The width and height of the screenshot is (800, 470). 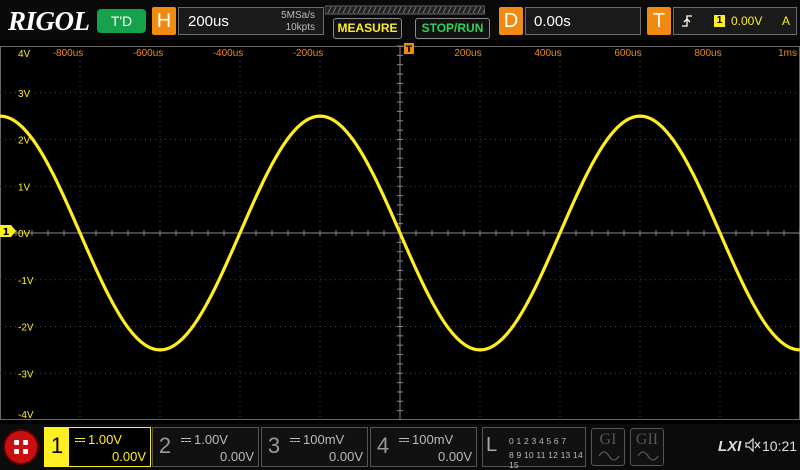 What do you see at coordinates (105, 439) in the screenshot?
I see `channel1-scale: 1.00V` at bounding box center [105, 439].